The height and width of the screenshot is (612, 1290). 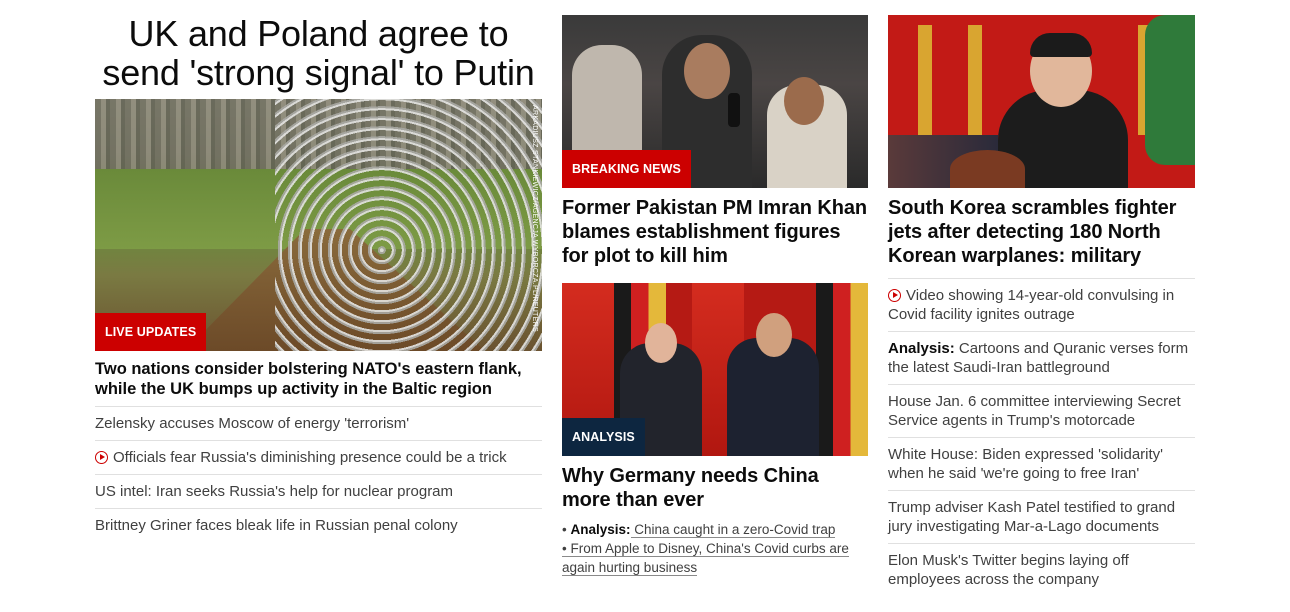 What do you see at coordinates (715, 101) in the screenshot?
I see `imran-khan-image: BREAKING NEWS` at bounding box center [715, 101].